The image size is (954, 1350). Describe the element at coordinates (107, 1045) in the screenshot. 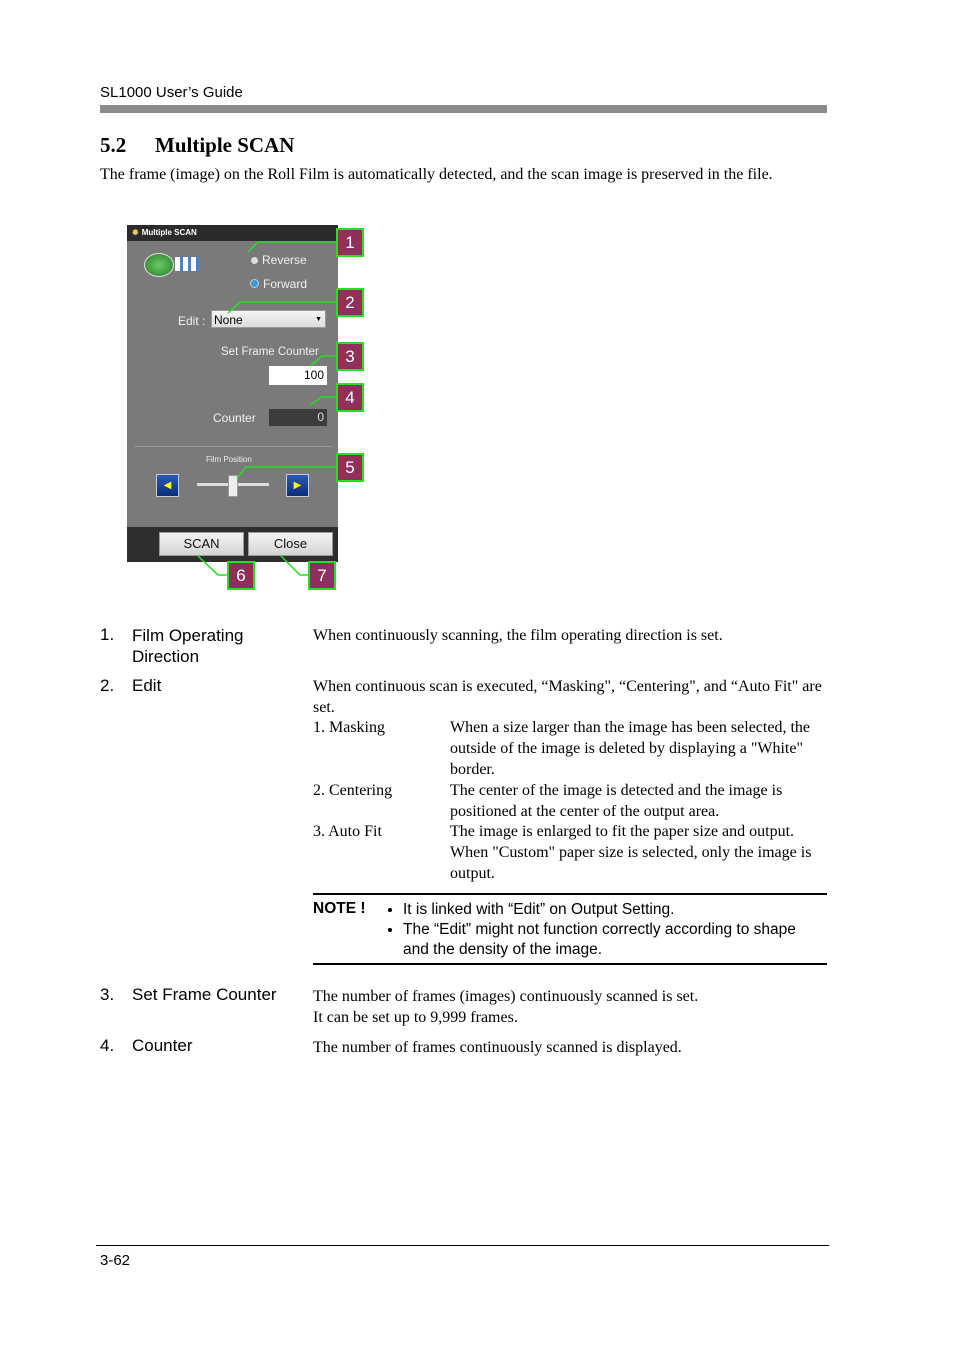

I see `item-number: 4.` at that location.